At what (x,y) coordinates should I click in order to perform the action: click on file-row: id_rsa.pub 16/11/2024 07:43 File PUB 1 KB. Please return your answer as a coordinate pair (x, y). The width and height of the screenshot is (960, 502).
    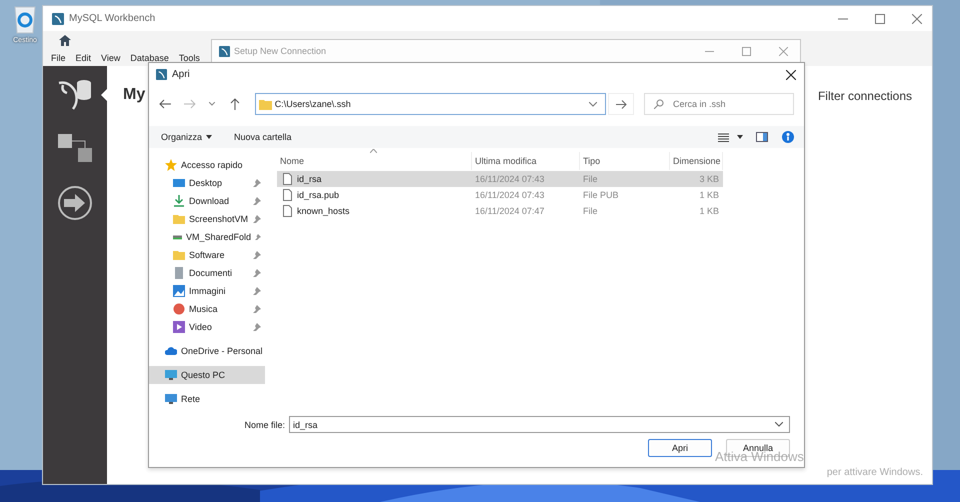
    Looking at the image, I should click on (500, 195).